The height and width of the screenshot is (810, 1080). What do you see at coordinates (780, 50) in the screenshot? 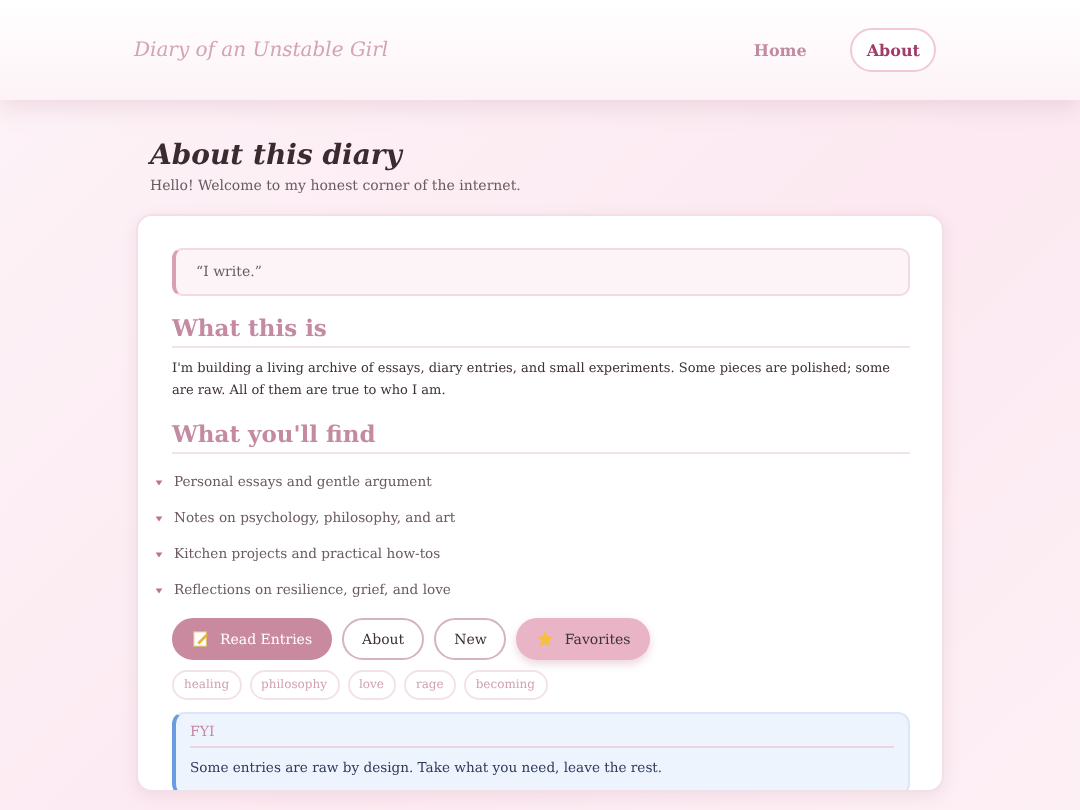
I see `nav-link: Home` at bounding box center [780, 50].